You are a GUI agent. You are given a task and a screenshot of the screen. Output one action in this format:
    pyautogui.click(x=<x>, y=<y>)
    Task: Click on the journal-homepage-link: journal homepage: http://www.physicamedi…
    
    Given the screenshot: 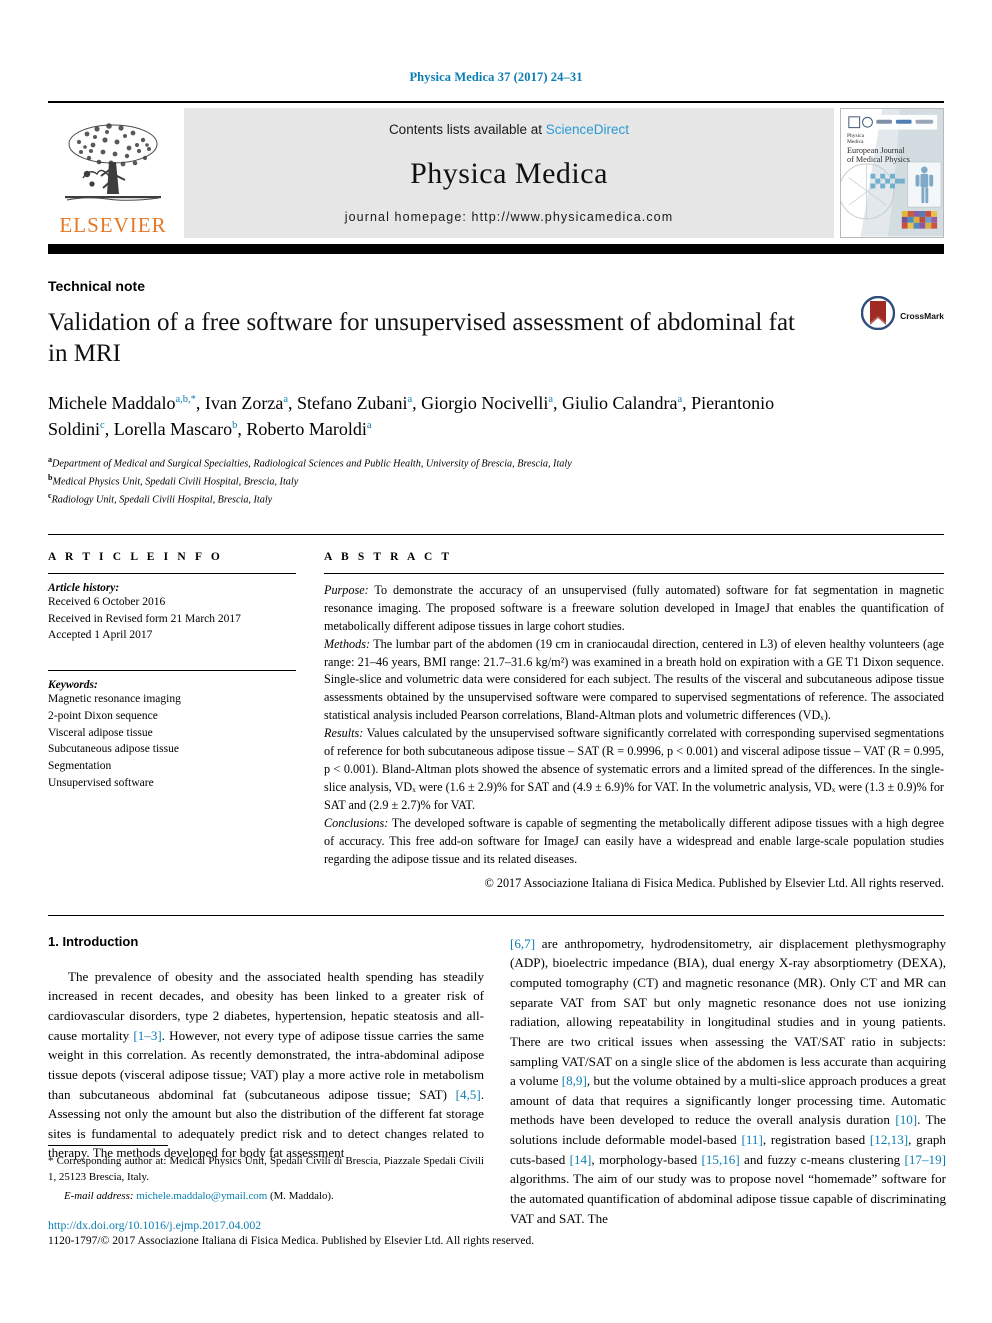 What is the action you would take?
    pyautogui.click(x=509, y=217)
    